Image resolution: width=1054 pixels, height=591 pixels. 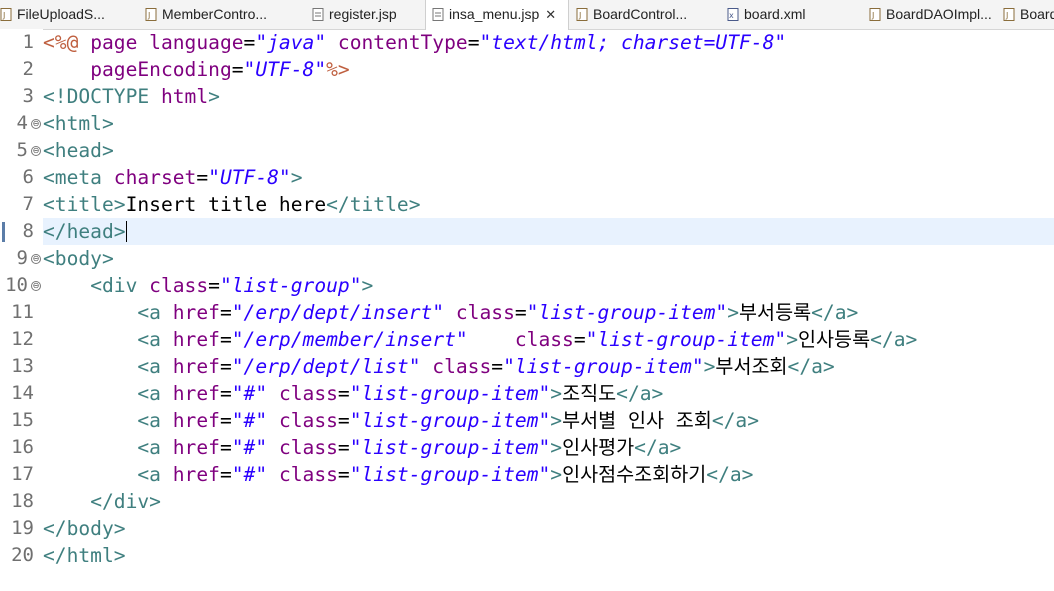 What do you see at coordinates (22, 258) in the screenshot?
I see `line-number: 9` at bounding box center [22, 258].